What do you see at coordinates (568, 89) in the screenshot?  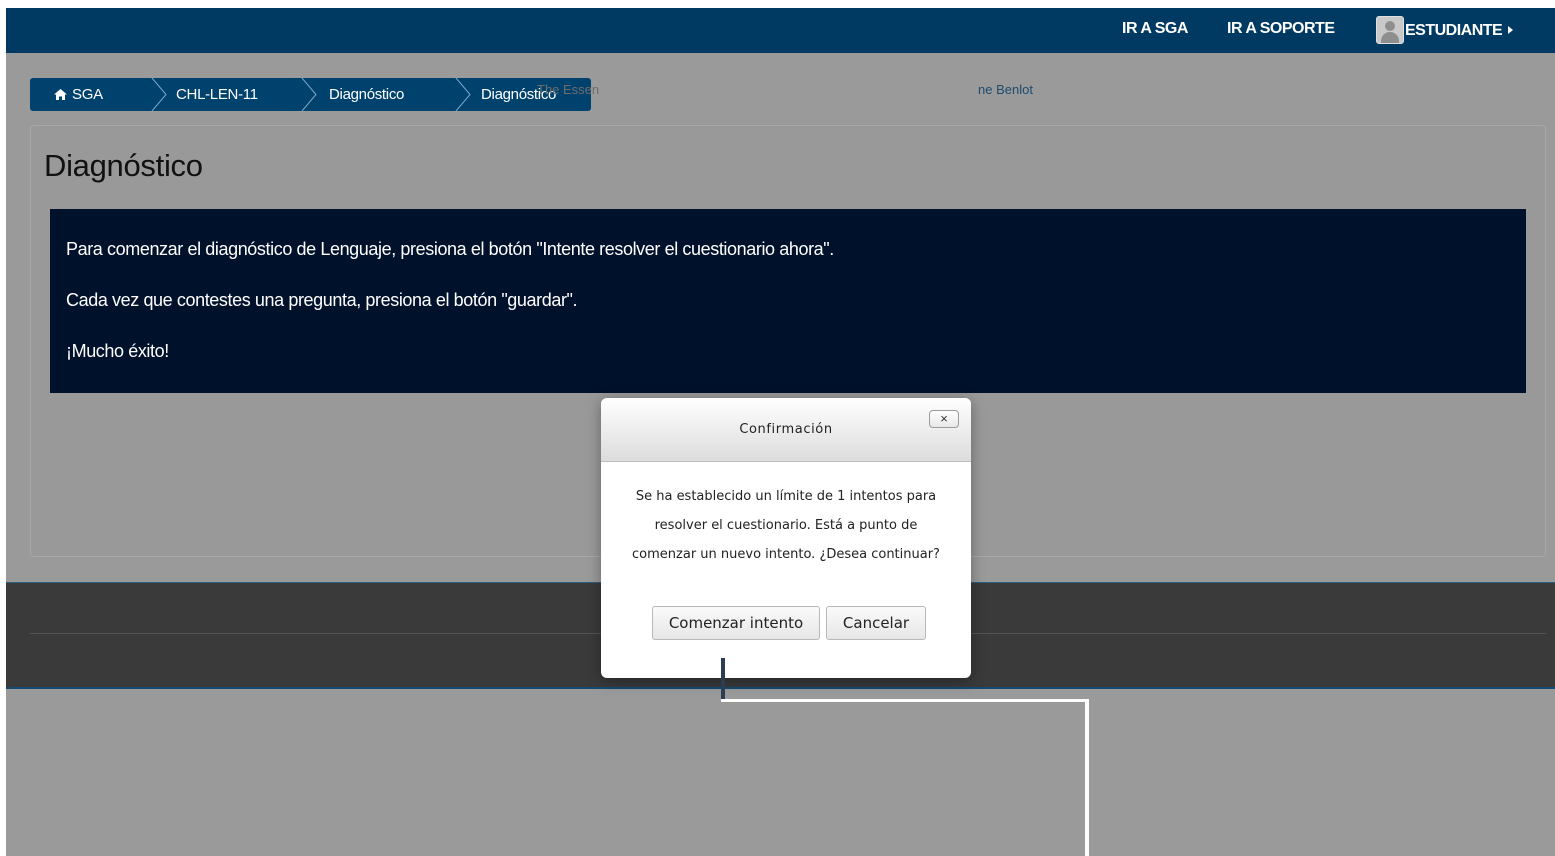 I see `footer-credit-text: The Essen` at bounding box center [568, 89].